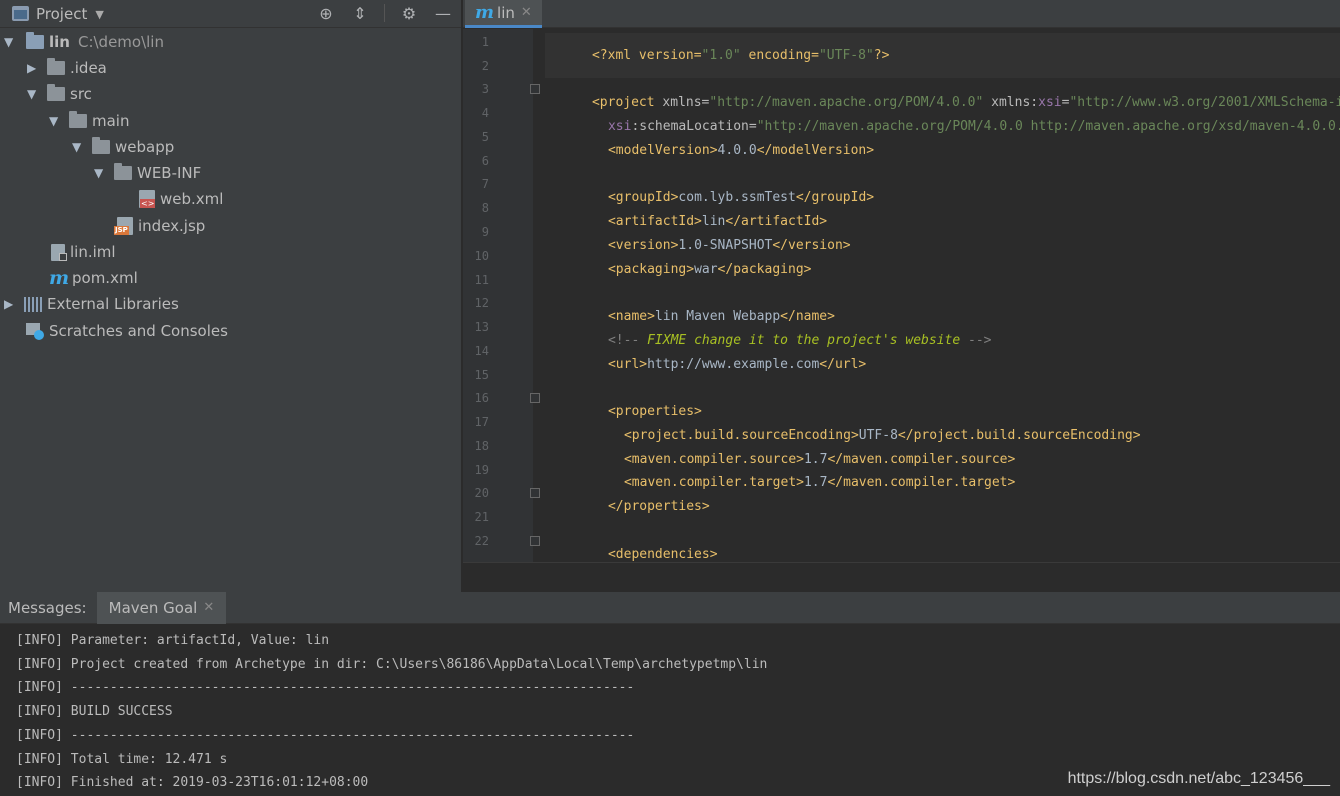 The height and width of the screenshot is (796, 1340). I want to click on tree-item-label: pom.xml, so click(105, 278).